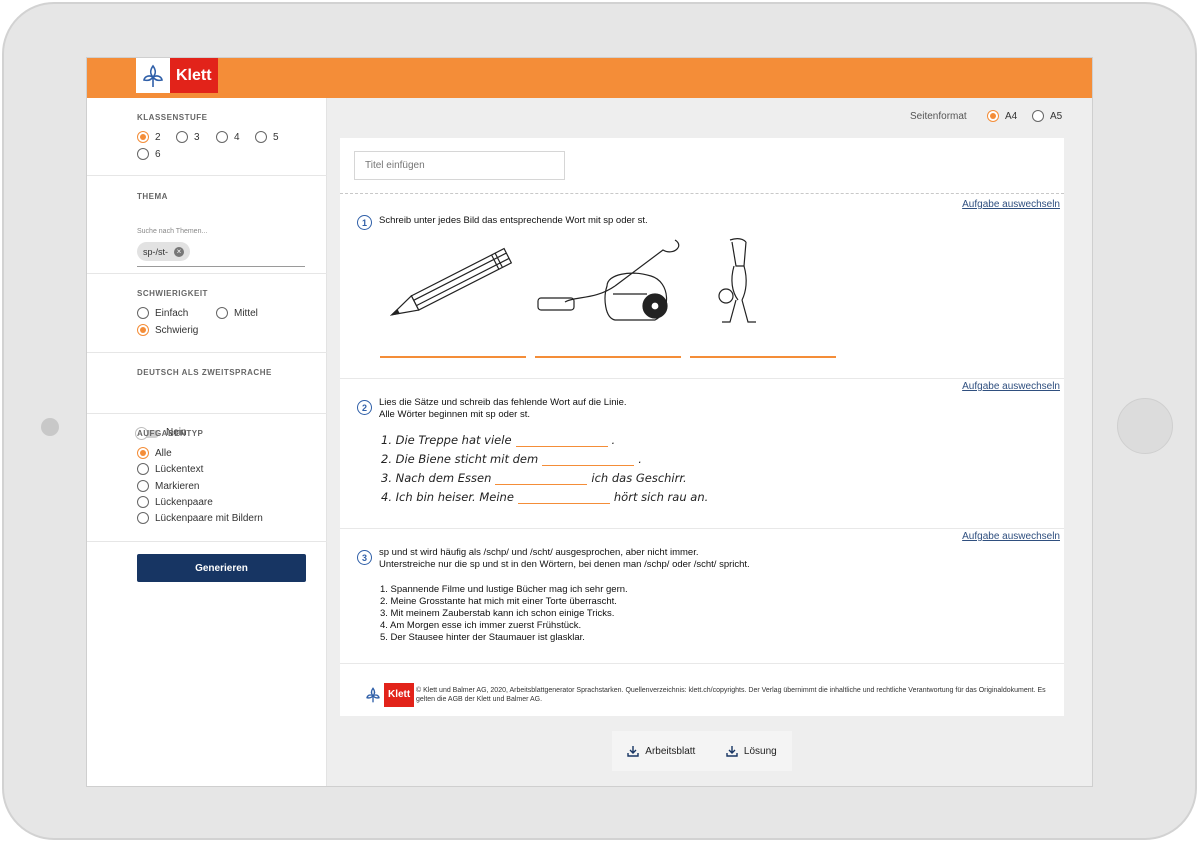  What do you see at coordinates (168, 486) in the screenshot?
I see `radio-markieren: Markieren` at bounding box center [168, 486].